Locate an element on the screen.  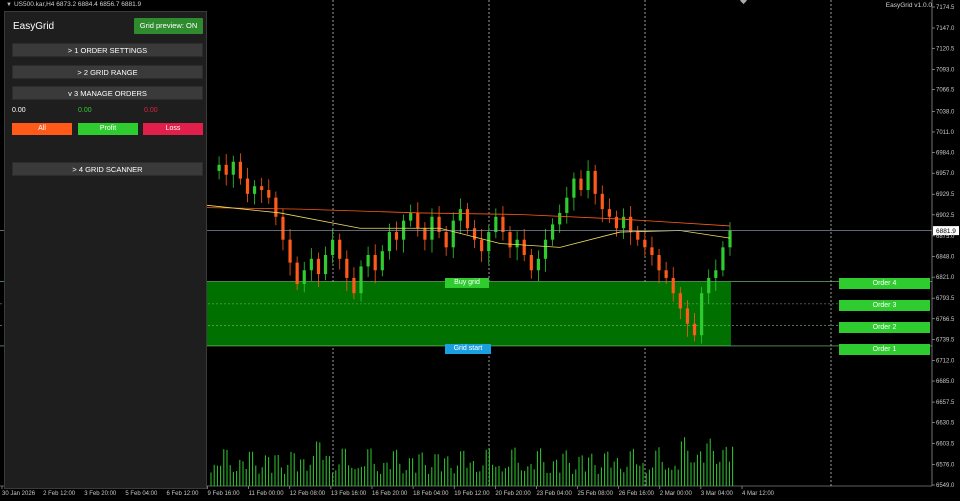
price-tick-label: 7147.0 is located at coordinates (945, 29).